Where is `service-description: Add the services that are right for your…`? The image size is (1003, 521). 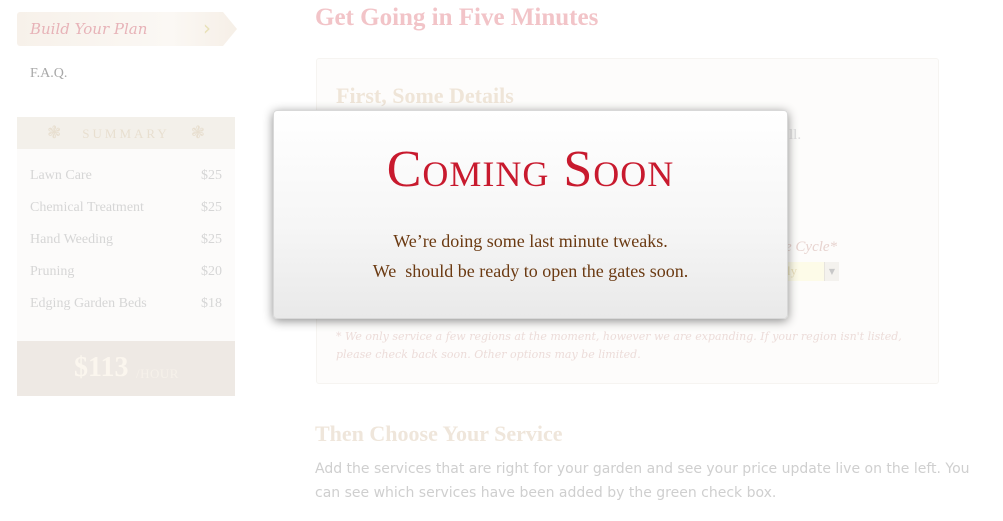
service-description: Add the services that are right for your… is located at coordinates (642, 481).